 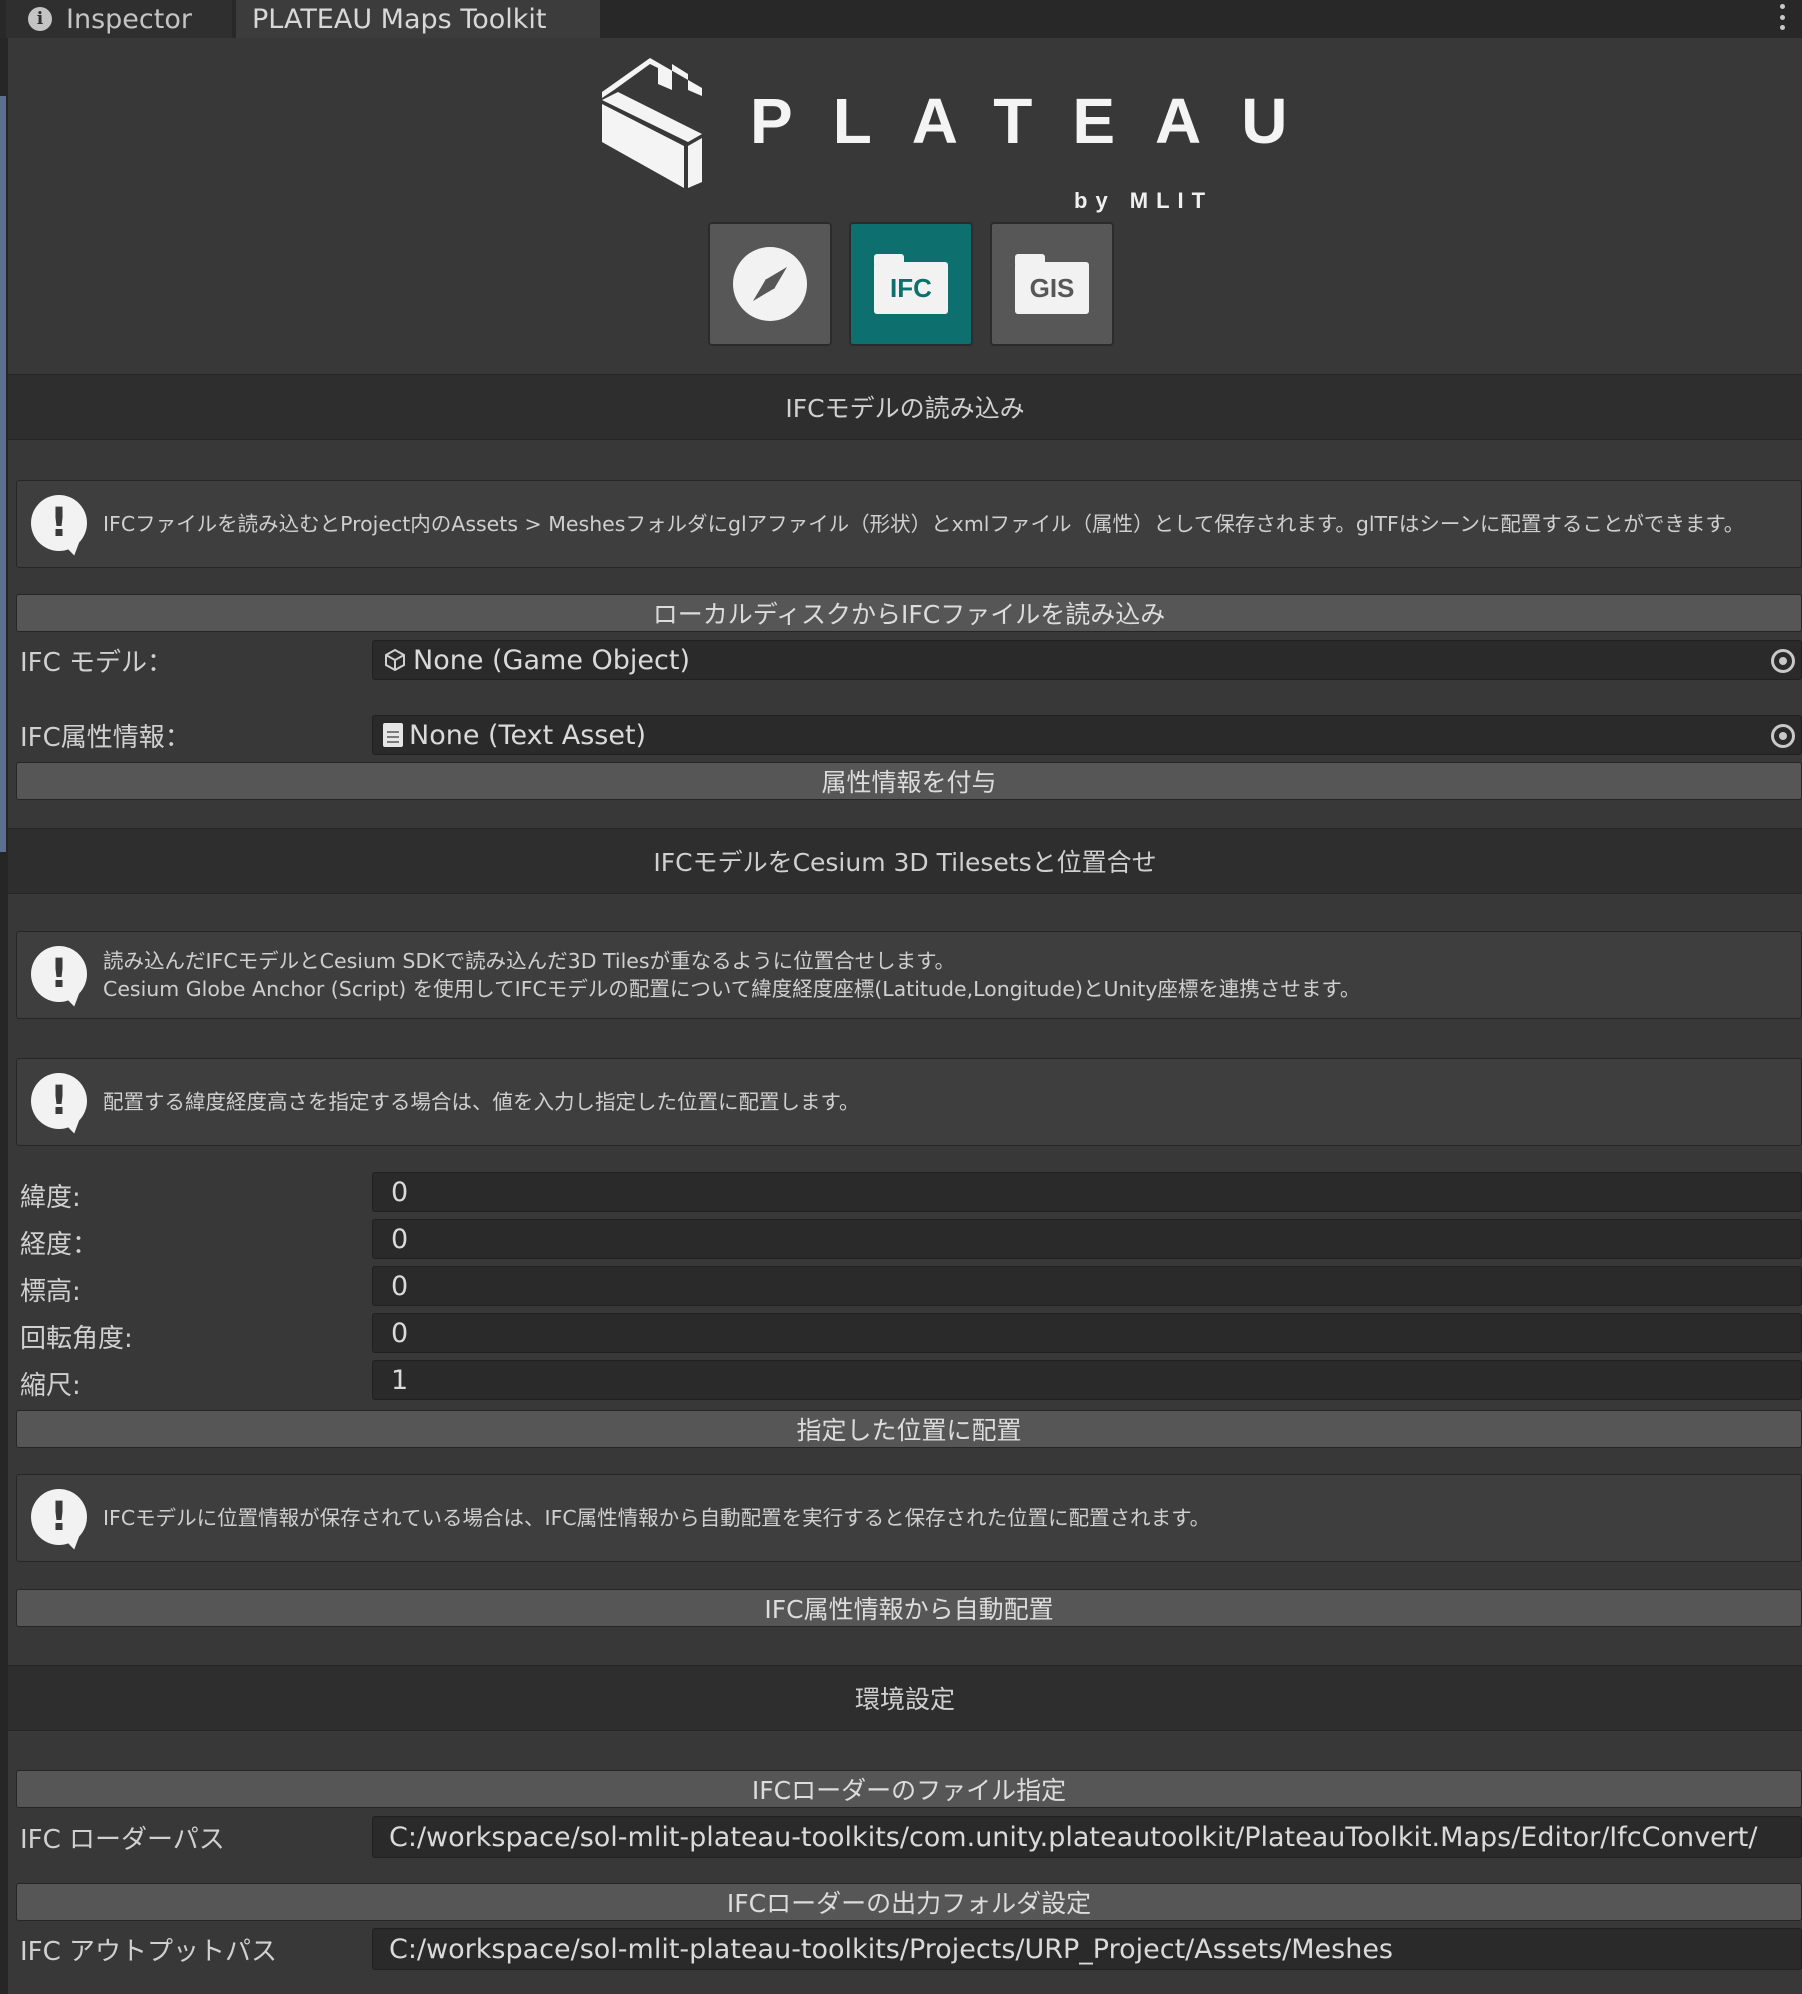 I want to click on gameobject-cube-icon, so click(x=395, y=660).